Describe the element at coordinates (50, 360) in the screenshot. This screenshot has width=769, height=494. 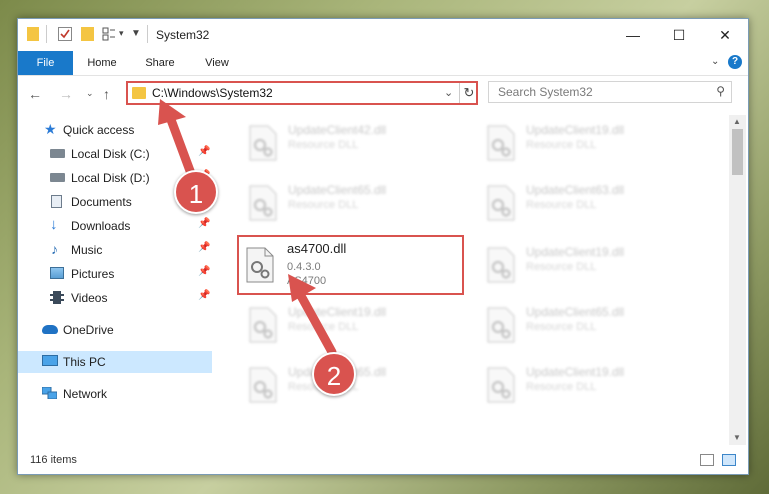
I see `computer-icon` at that location.